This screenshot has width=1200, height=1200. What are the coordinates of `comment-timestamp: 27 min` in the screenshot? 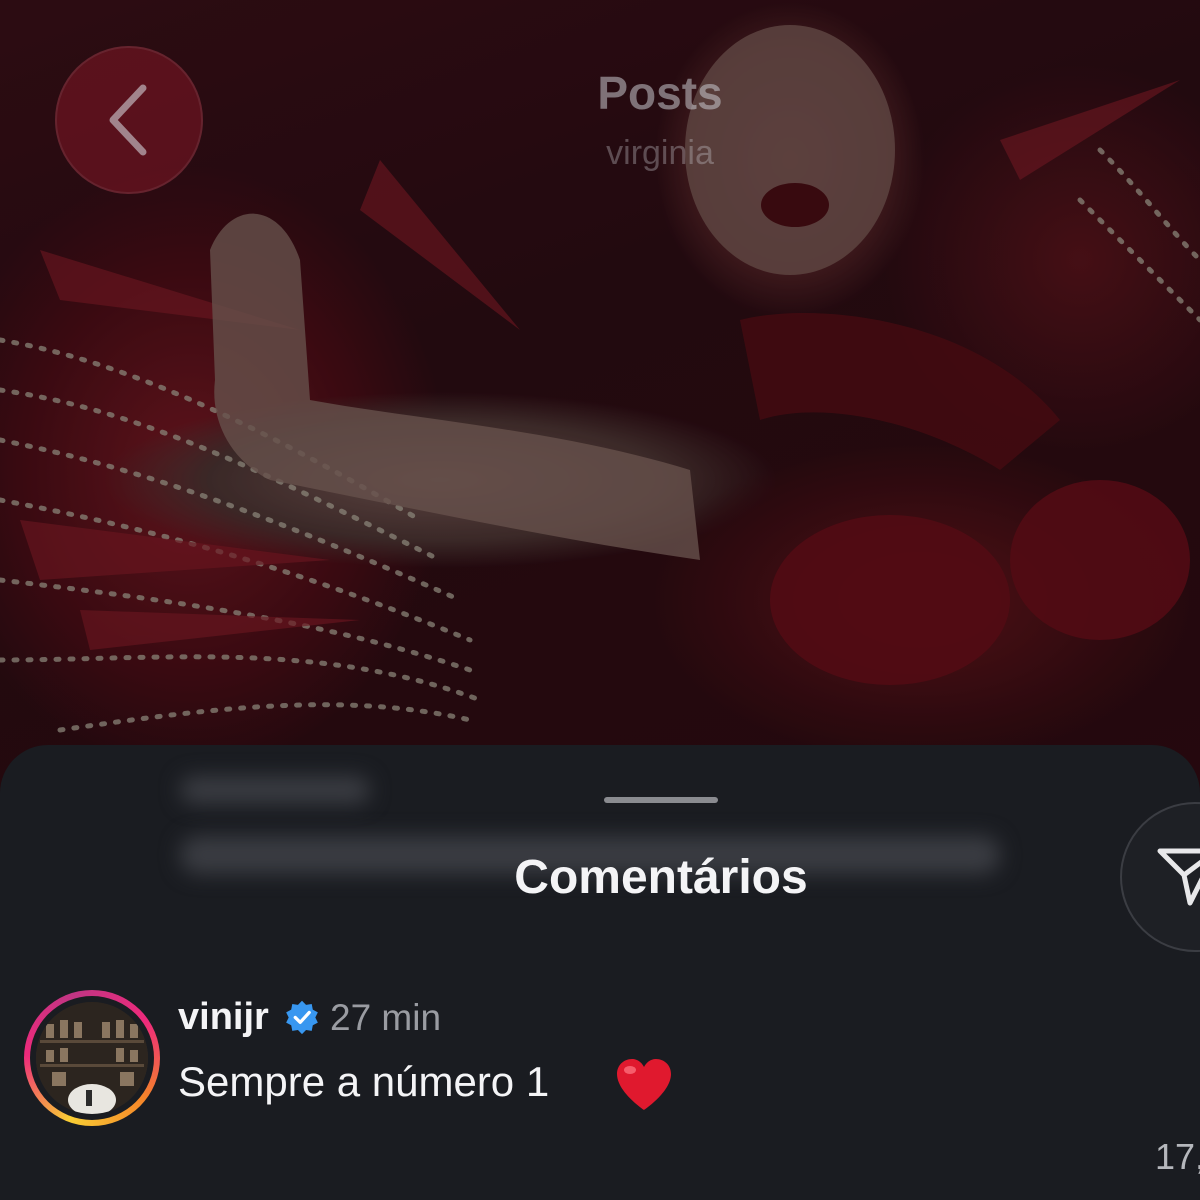 It's located at (386, 1017).